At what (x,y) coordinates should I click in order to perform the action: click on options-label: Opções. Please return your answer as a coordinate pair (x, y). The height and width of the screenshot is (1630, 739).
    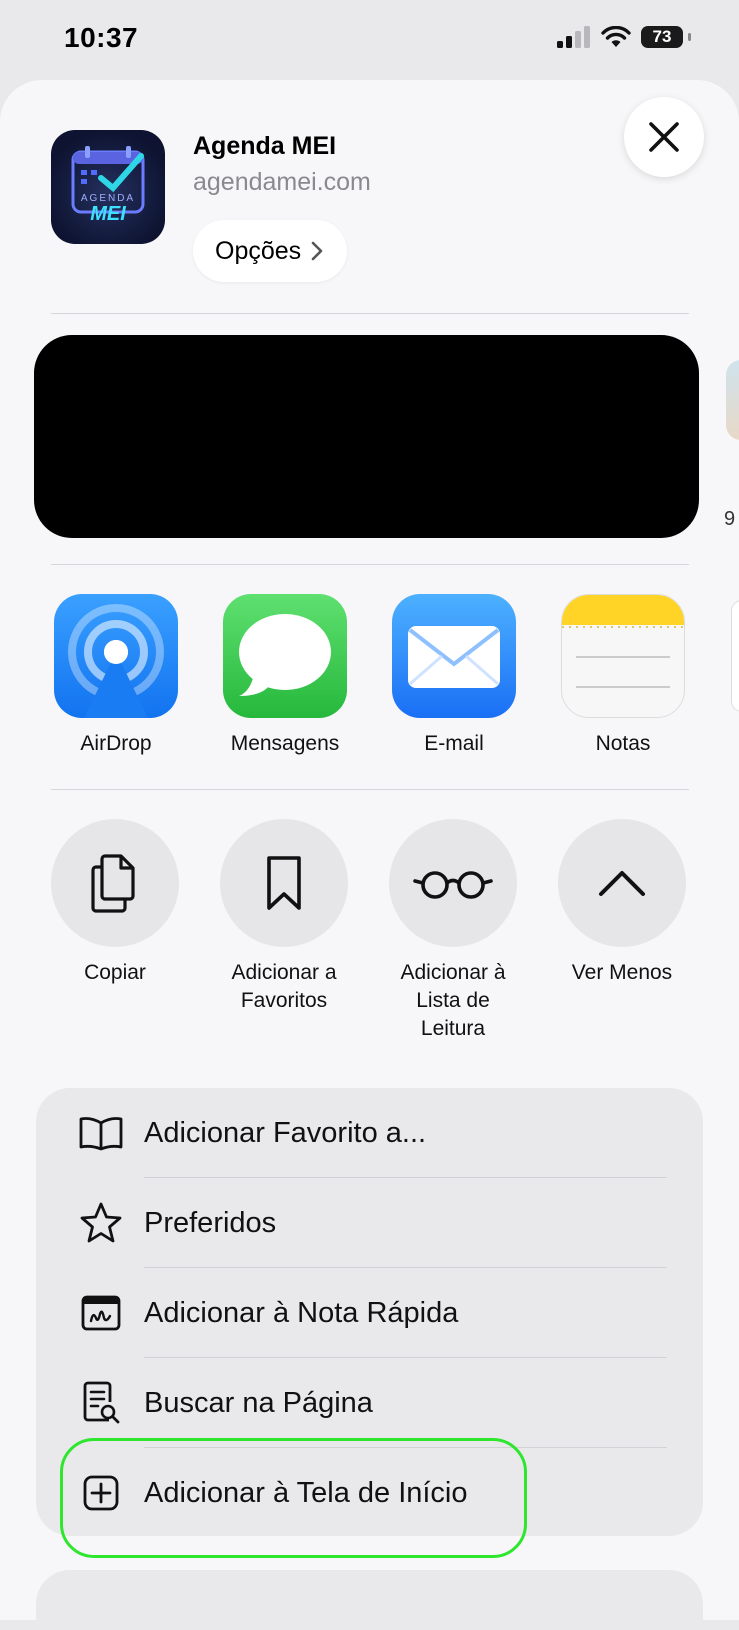
    Looking at the image, I should click on (258, 250).